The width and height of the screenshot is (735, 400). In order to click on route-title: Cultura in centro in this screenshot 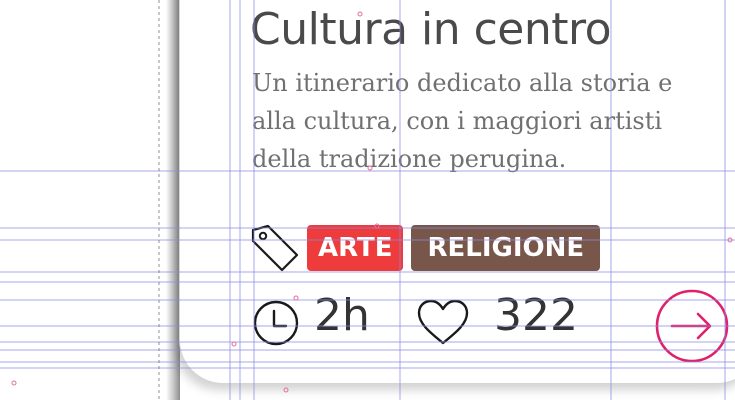, I will do `click(431, 29)`.